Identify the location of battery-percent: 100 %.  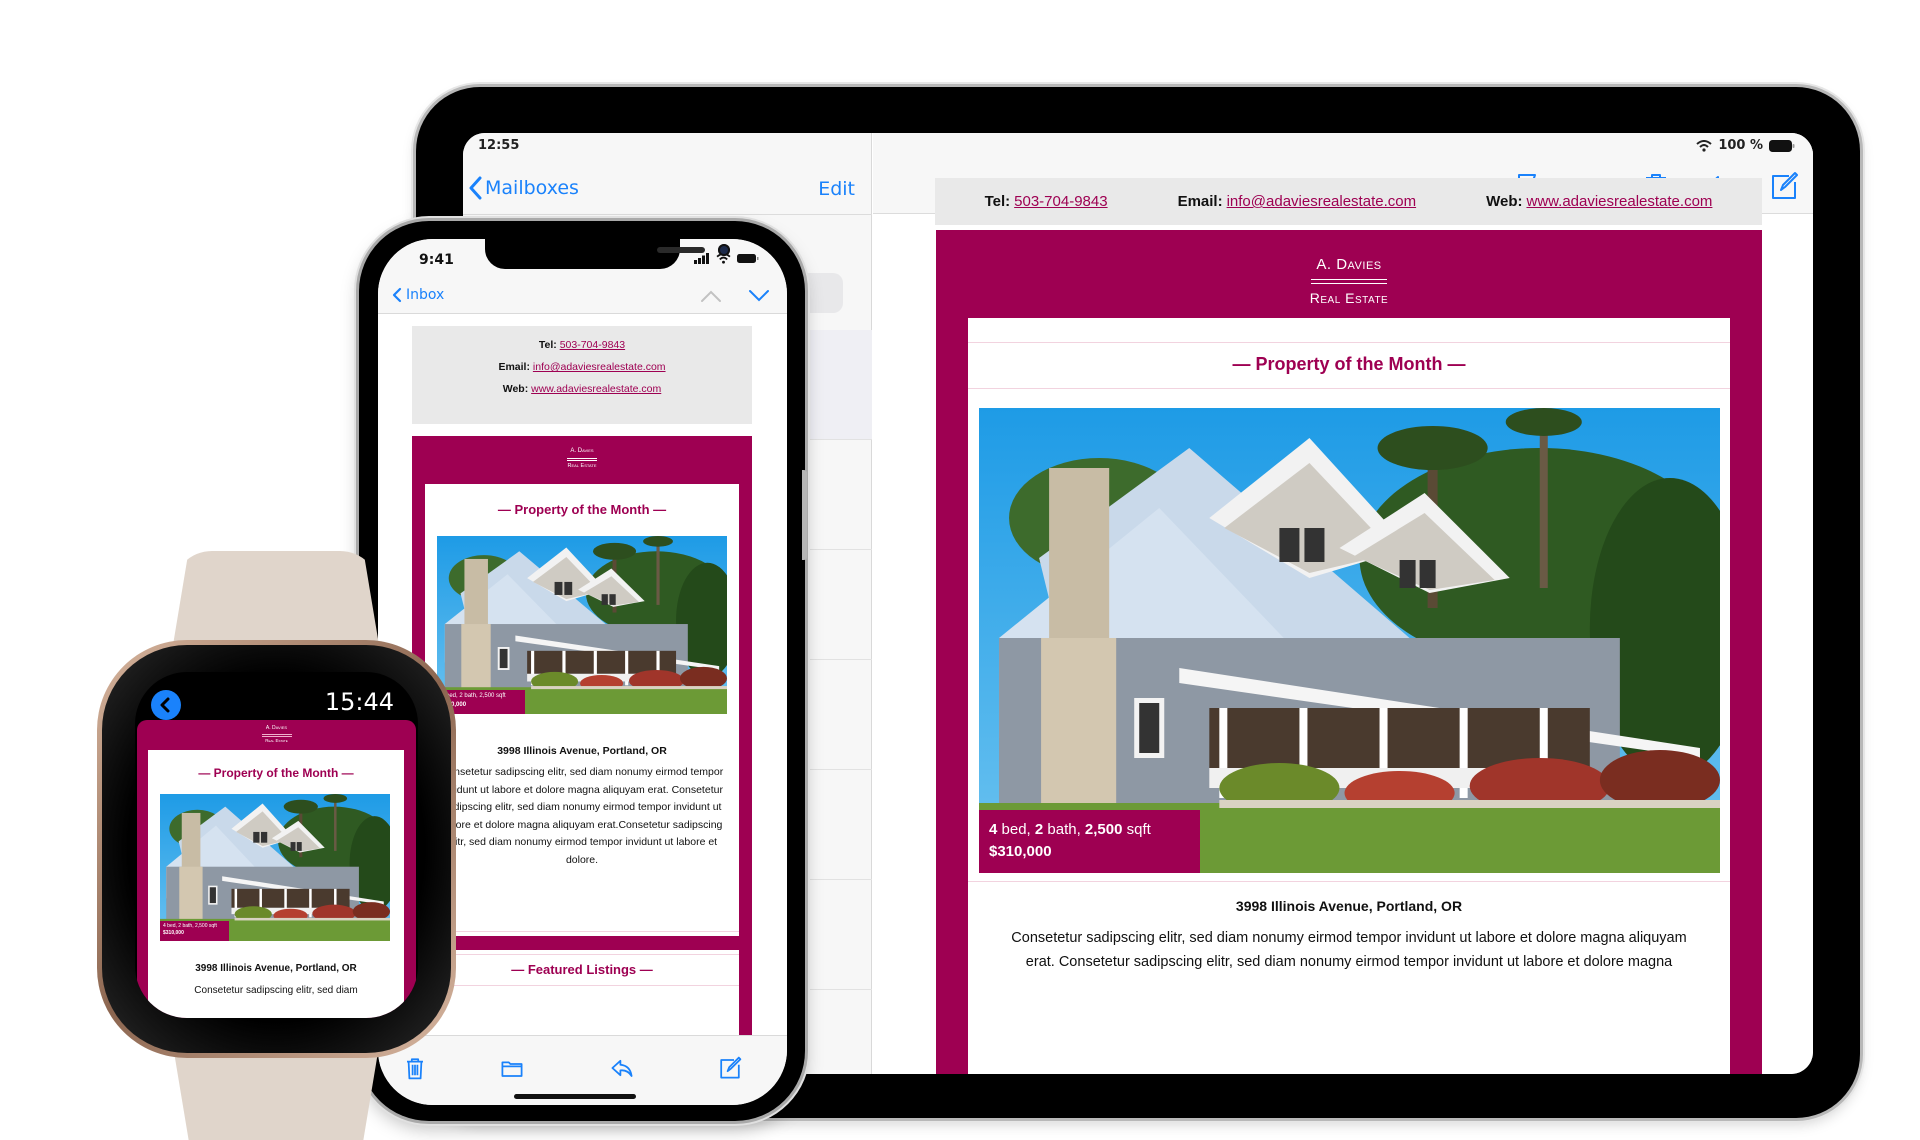
(1740, 145).